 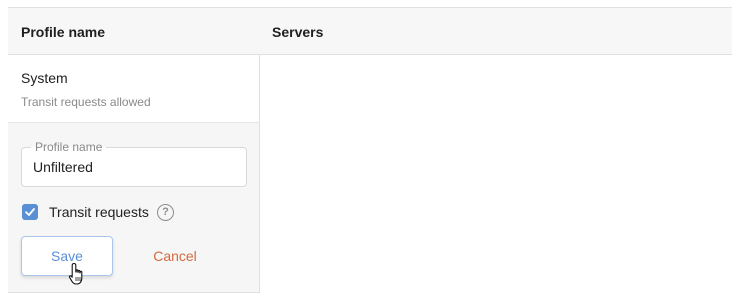 What do you see at coordinates (99, 212) in the screenshot?
I see `transit-requests-label: Transit requests` at bounding box center [99, 212].